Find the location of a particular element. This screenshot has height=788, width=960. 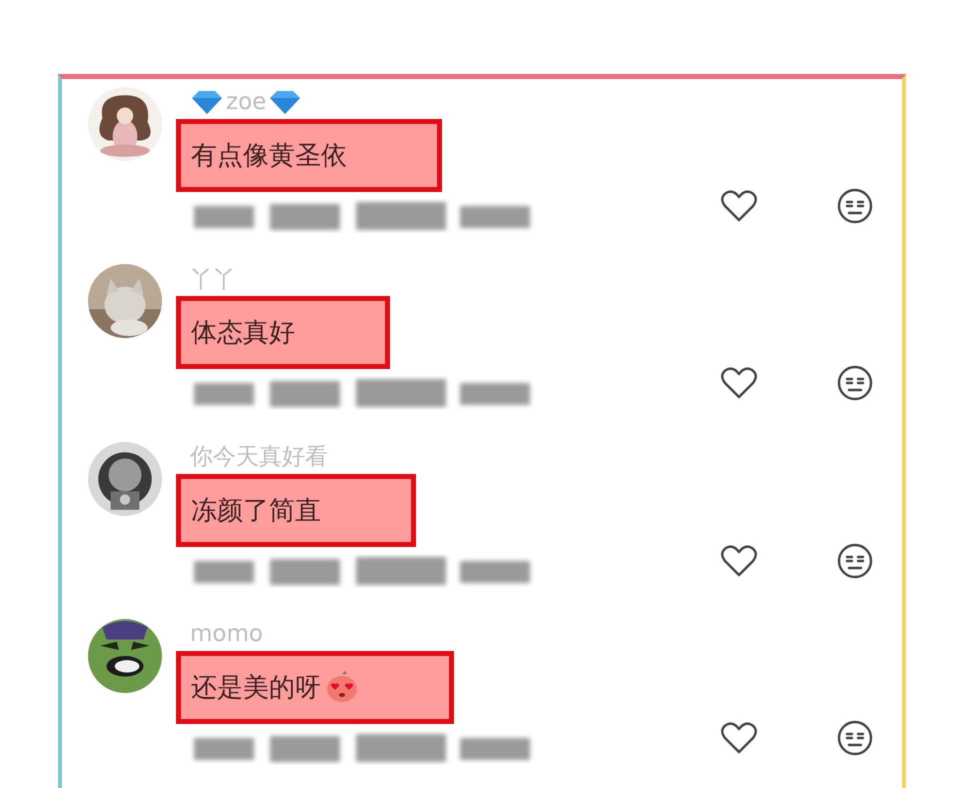

comment-text: 体态真好 is located at coordinates (283, 333).